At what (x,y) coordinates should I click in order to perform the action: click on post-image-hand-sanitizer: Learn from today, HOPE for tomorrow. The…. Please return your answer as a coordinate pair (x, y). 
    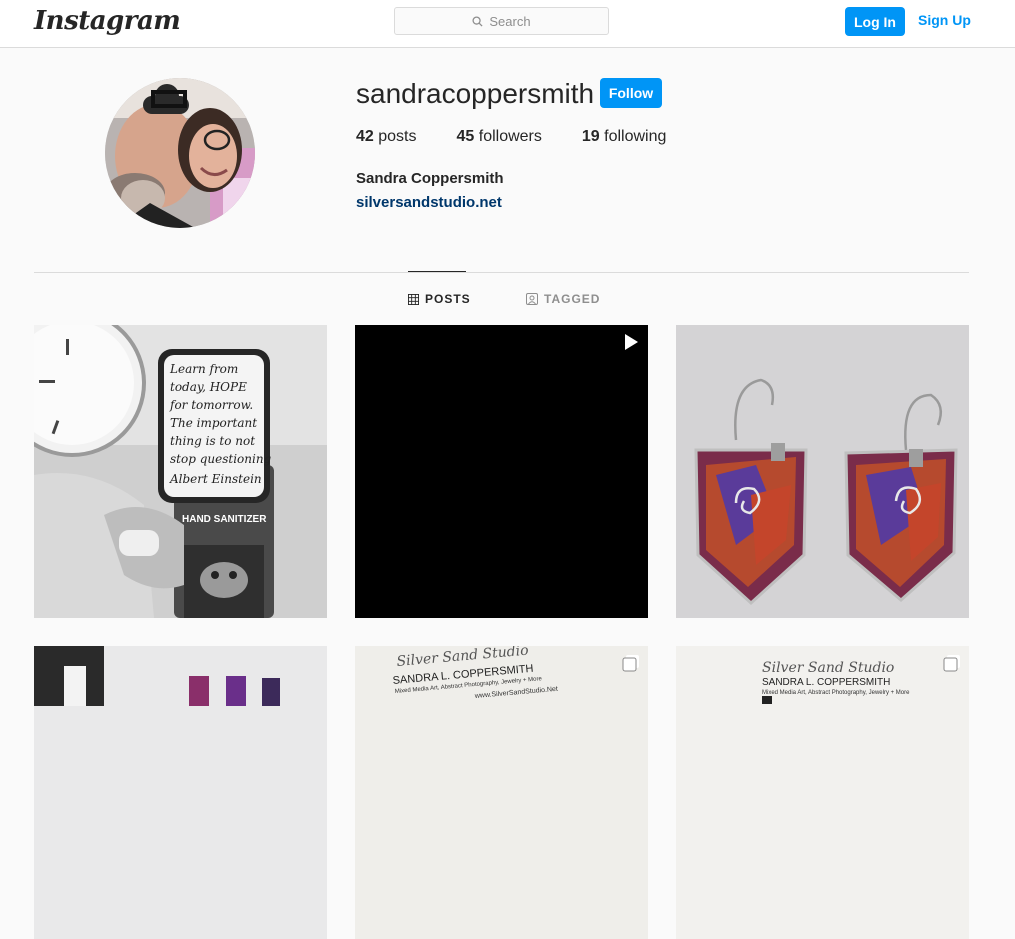
    Looking at the image, I should click on (180, 471).